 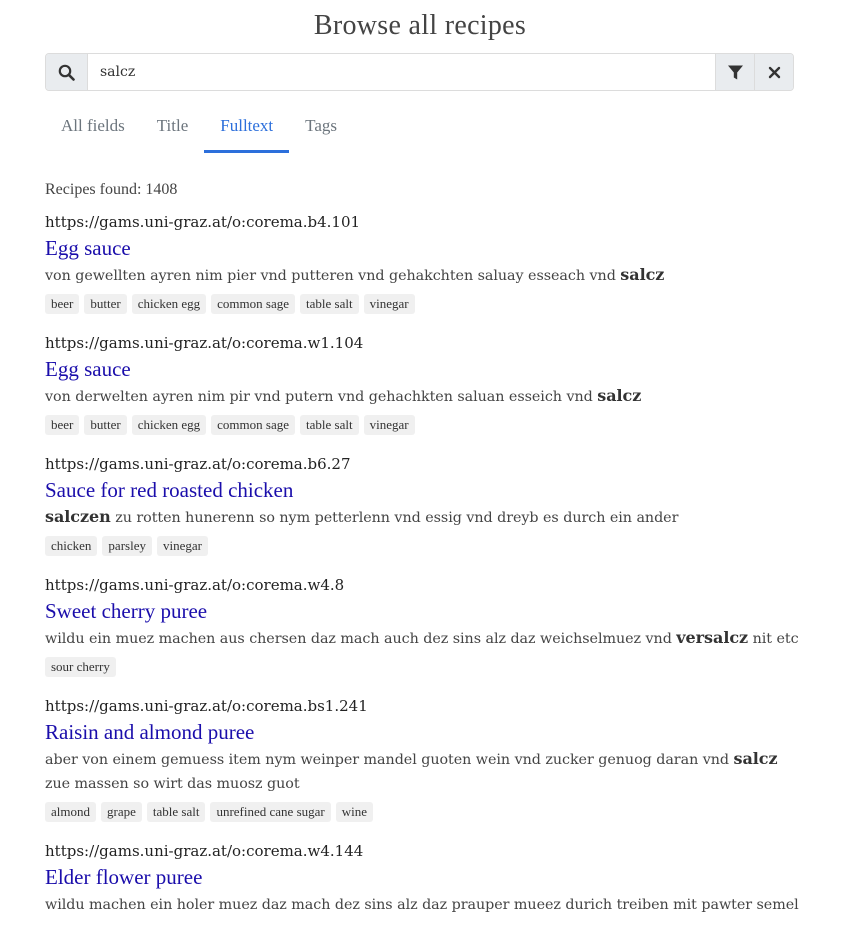 I want to click on filter-icon, so click(x=735, y=72).